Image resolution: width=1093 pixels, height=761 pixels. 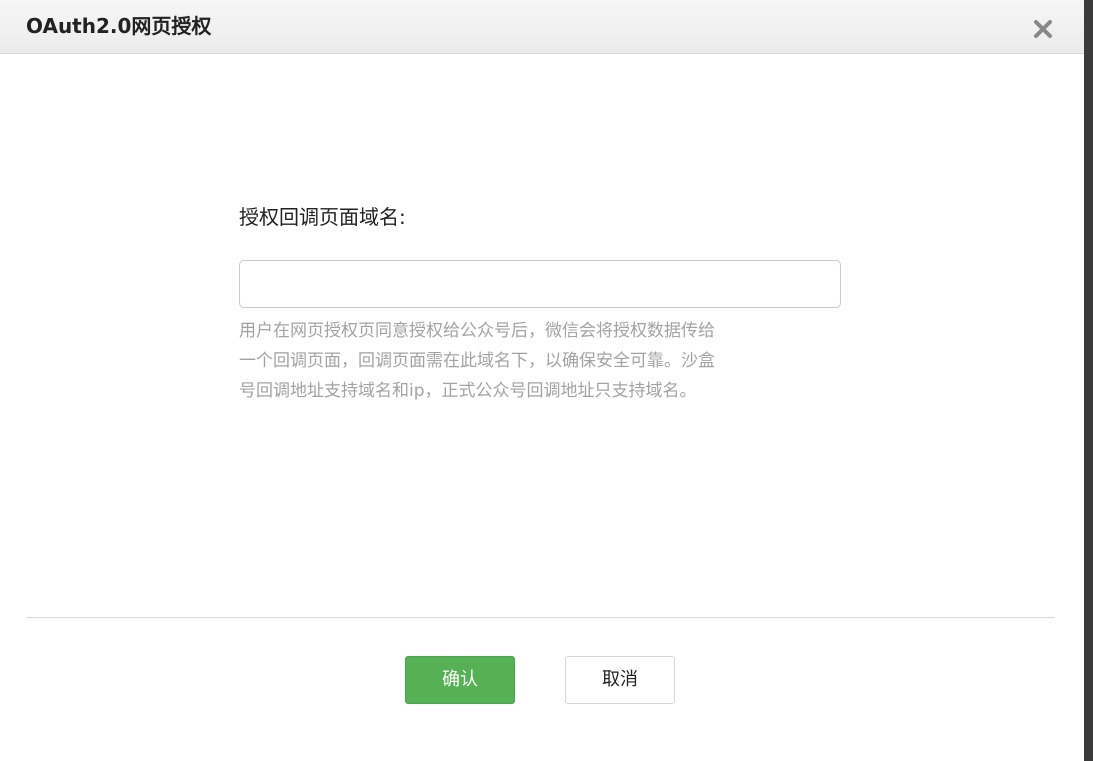 I want to click on confirm-button: 确认, so click(x=460, y=680).